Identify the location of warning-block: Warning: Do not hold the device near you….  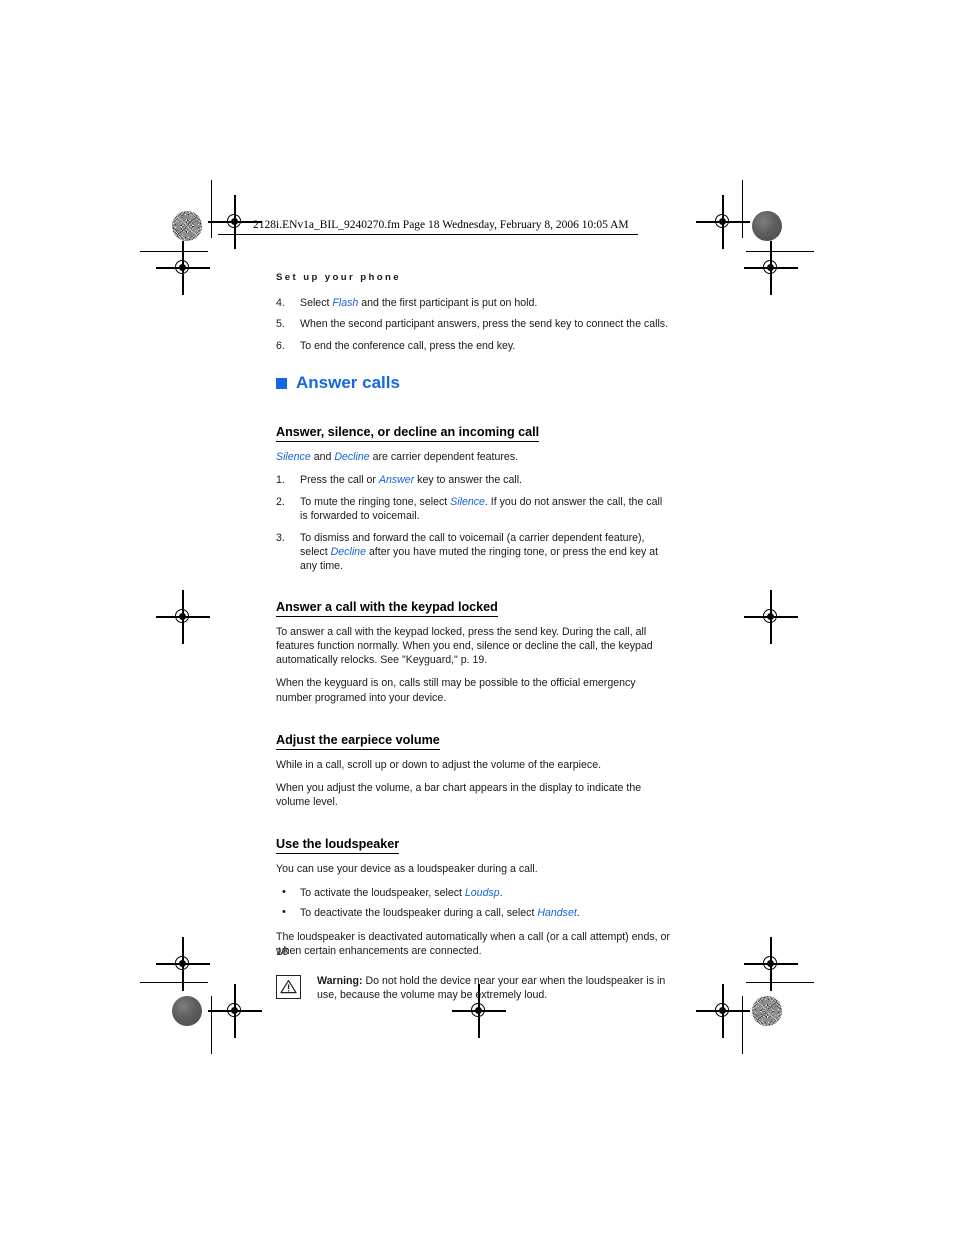
(473, 988).